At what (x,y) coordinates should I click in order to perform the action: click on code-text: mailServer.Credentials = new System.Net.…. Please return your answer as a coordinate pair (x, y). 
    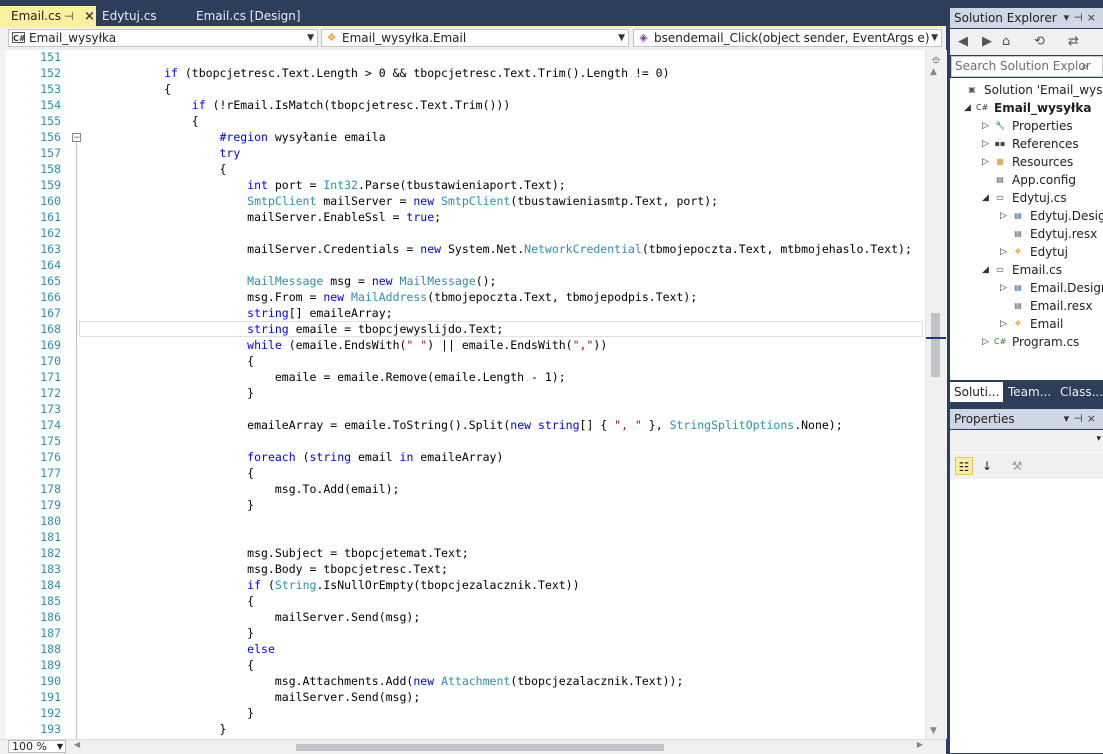
    Looking at the image, I should click on (496, 249).